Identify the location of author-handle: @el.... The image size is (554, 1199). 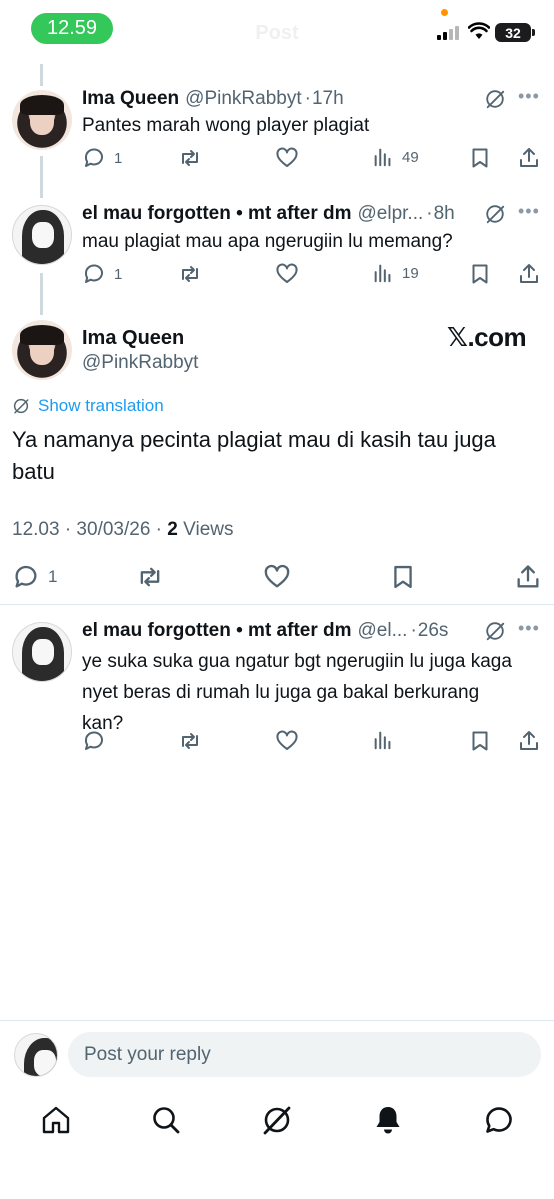
(383, 631).